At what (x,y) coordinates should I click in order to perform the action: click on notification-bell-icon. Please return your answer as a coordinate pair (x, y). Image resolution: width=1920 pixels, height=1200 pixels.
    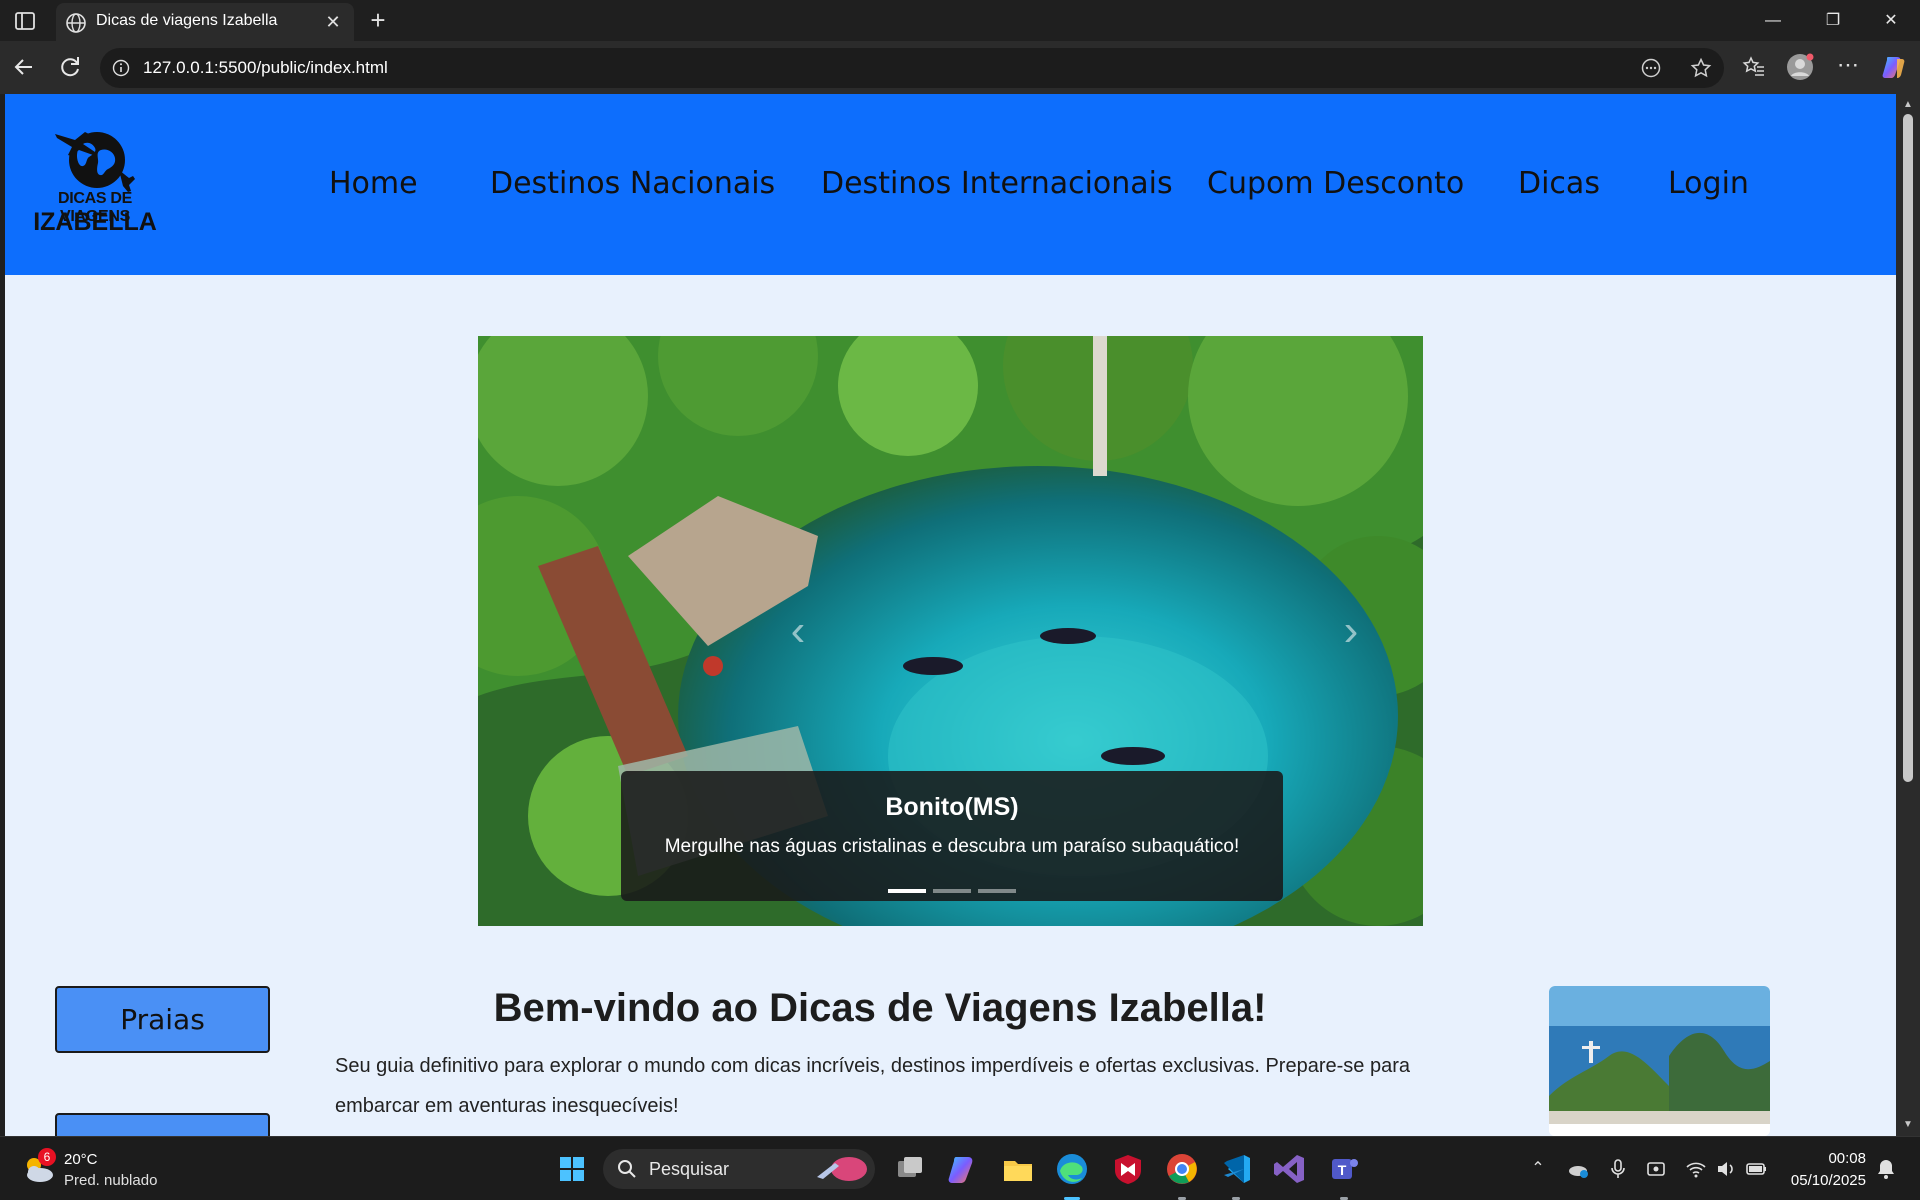
    Looking at the image, I should click on (1886, 1169).